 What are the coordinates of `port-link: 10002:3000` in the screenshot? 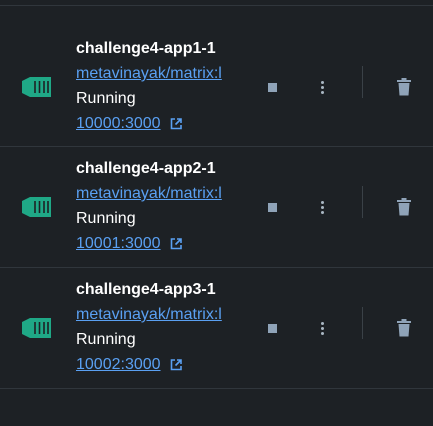 It's located at (118, 364).